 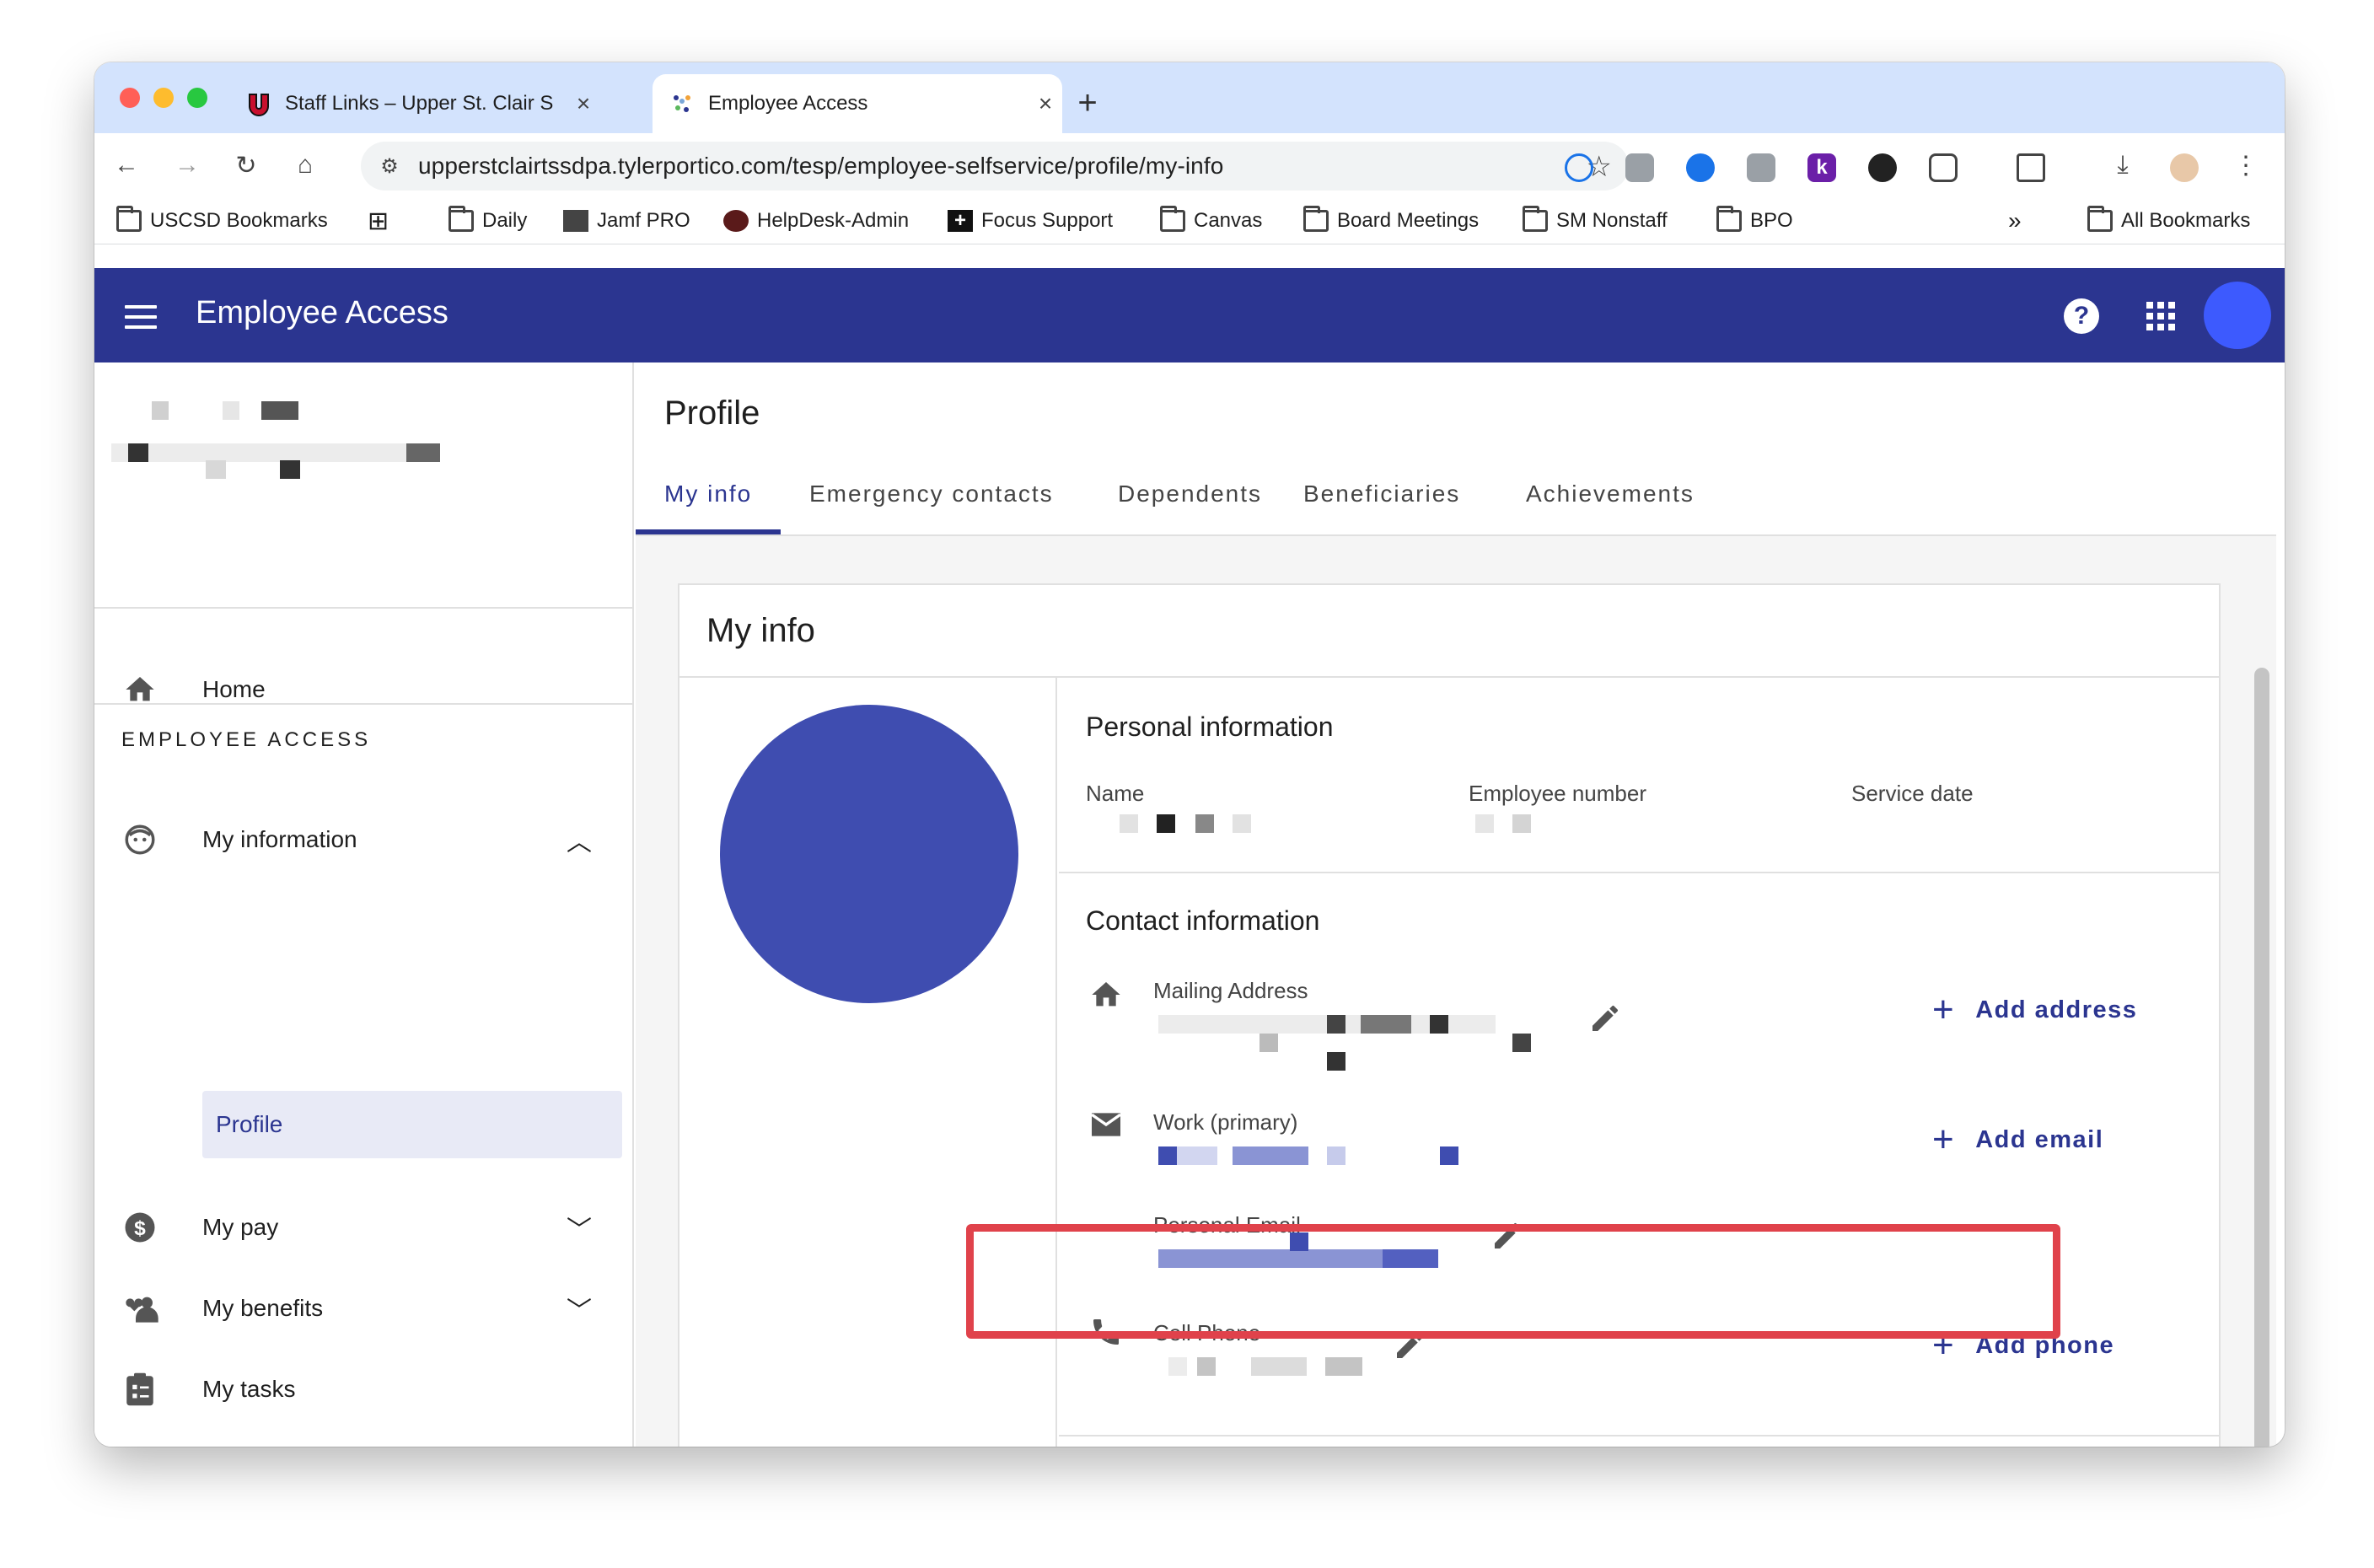 I want to click on bookmark-label: Board Meetings, so click(x=1408, y=220).